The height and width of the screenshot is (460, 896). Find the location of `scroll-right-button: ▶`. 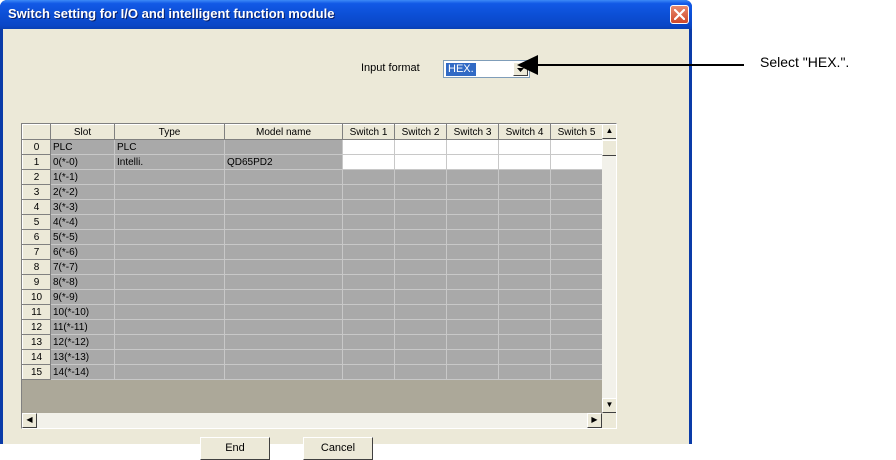

scroll-right-button: ▶ is located at coordinates (594, 420).